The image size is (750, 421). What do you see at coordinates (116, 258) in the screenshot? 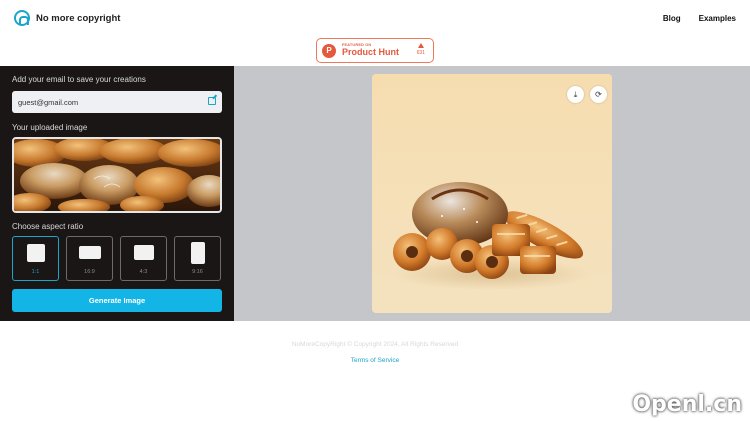
I see `aspect-ratio-options: 1:1 16:9 4:3 9:16` at bounding box center [116, 258].